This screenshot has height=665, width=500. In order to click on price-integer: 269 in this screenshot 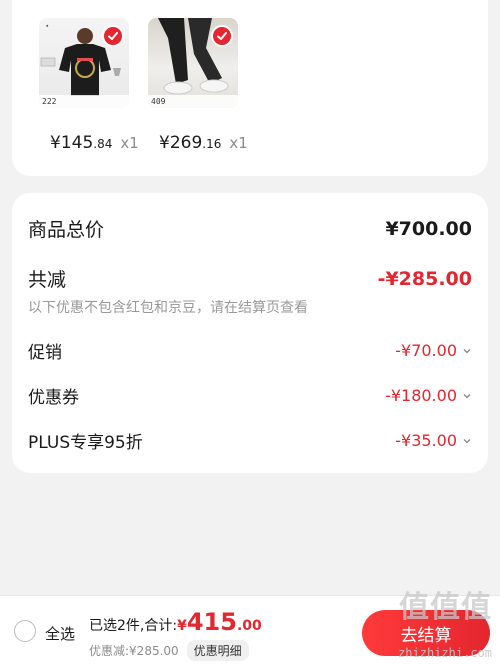, I will do `click(186, 143)`.